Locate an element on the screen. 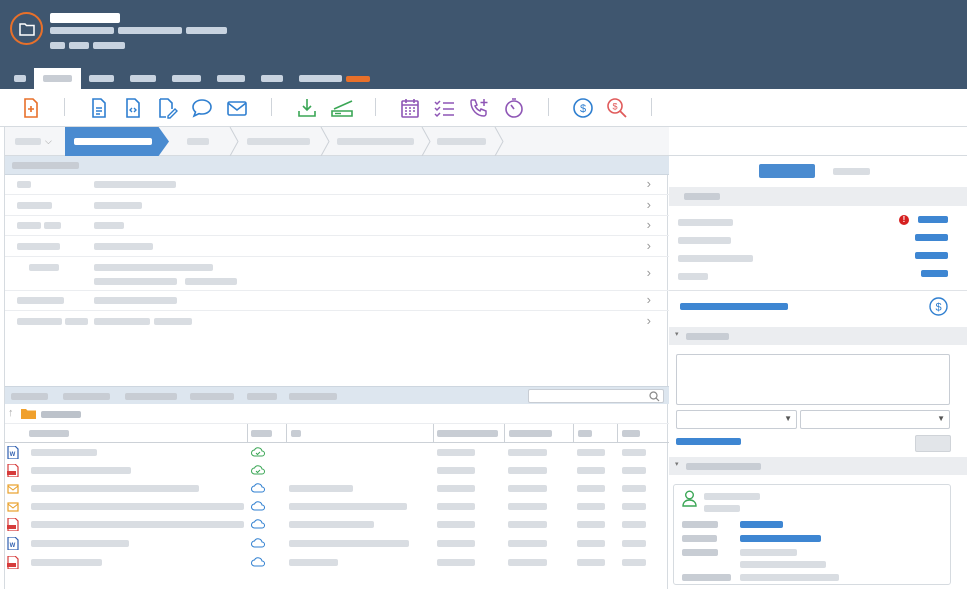  breadcrumb: ⌵ is located at coordinates (337, 141).